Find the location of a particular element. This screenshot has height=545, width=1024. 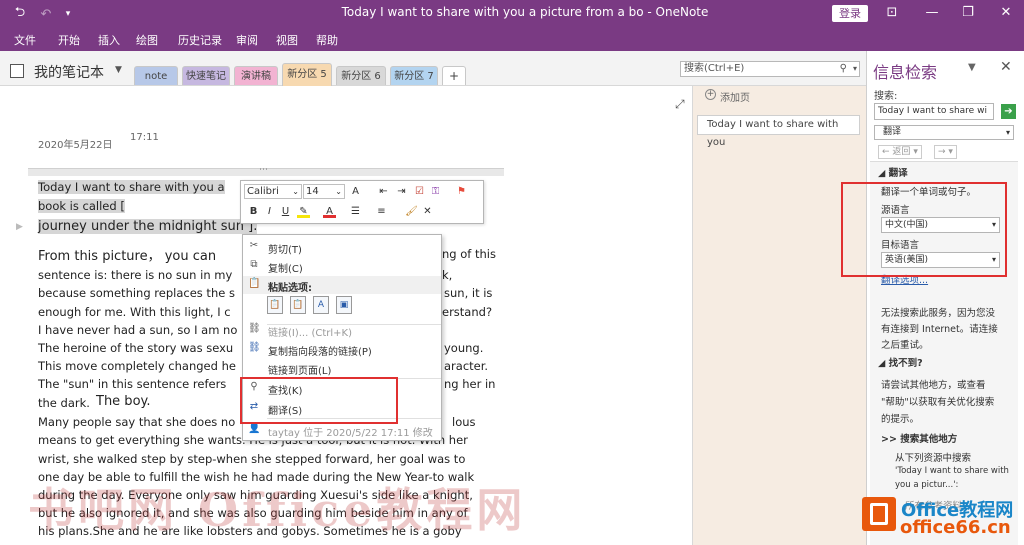

add-section-button: + is located at coordinates (454, 75).